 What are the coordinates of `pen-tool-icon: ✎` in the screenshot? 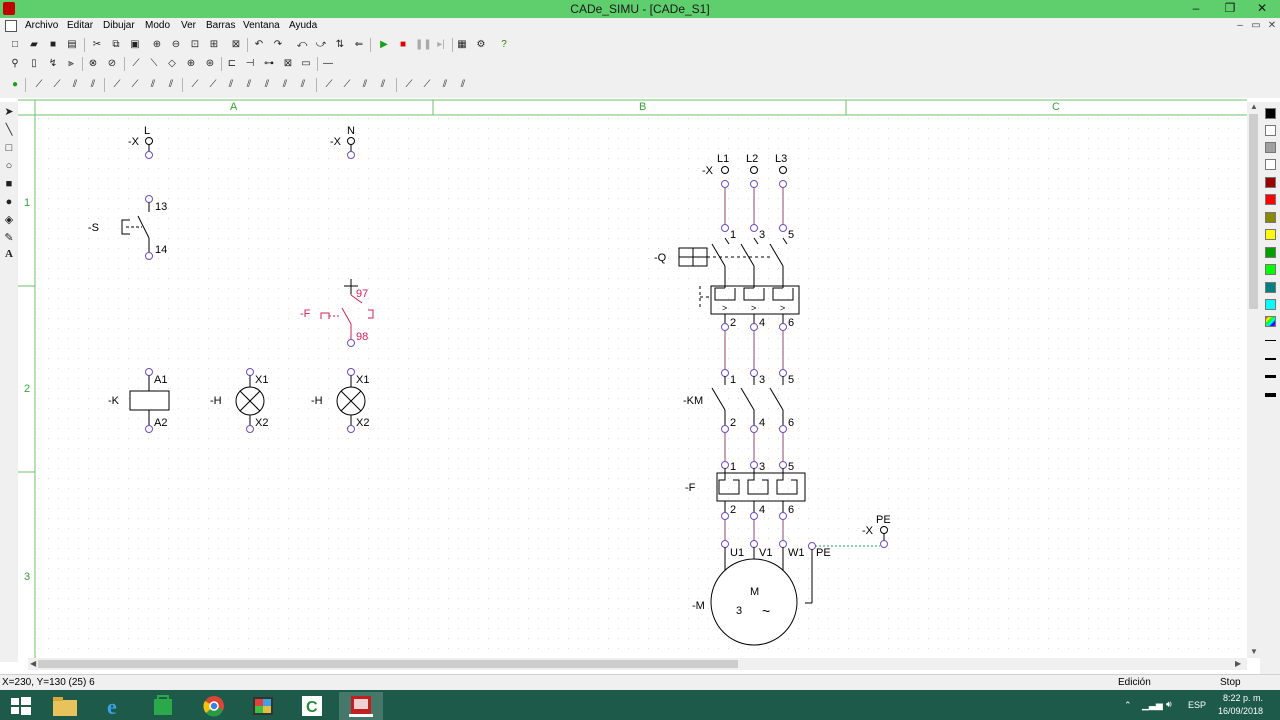 It's located at (9, 238).